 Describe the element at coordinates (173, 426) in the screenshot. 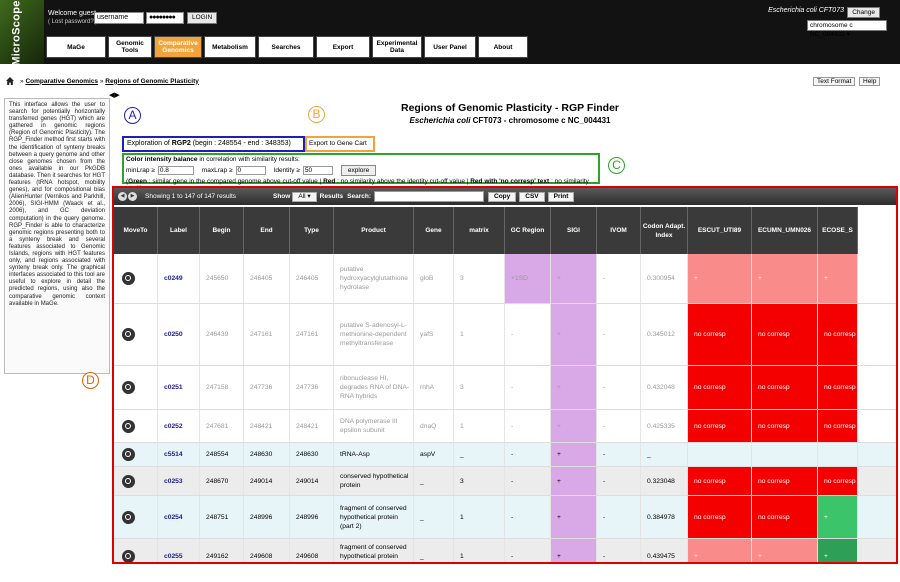

I see `cell-label: c0252` at that location.